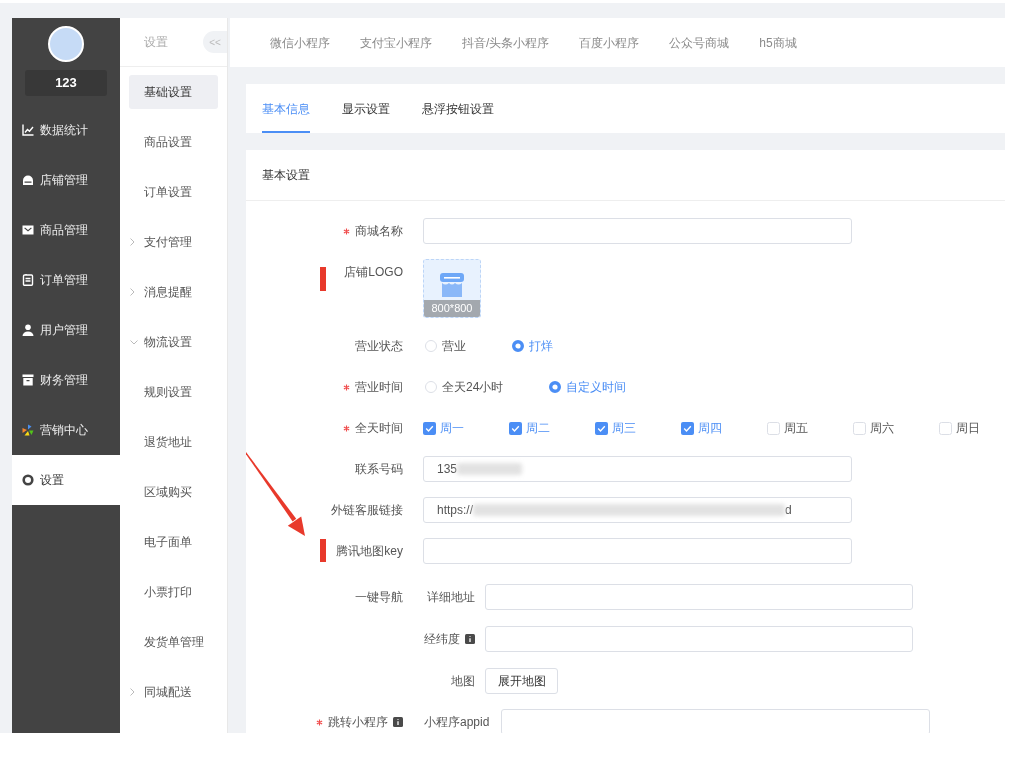 Image resolution: width=1024 pixels, height=758 pixels. I want to click on sidebar-menu-item: 数据统计, so click(66, 130).